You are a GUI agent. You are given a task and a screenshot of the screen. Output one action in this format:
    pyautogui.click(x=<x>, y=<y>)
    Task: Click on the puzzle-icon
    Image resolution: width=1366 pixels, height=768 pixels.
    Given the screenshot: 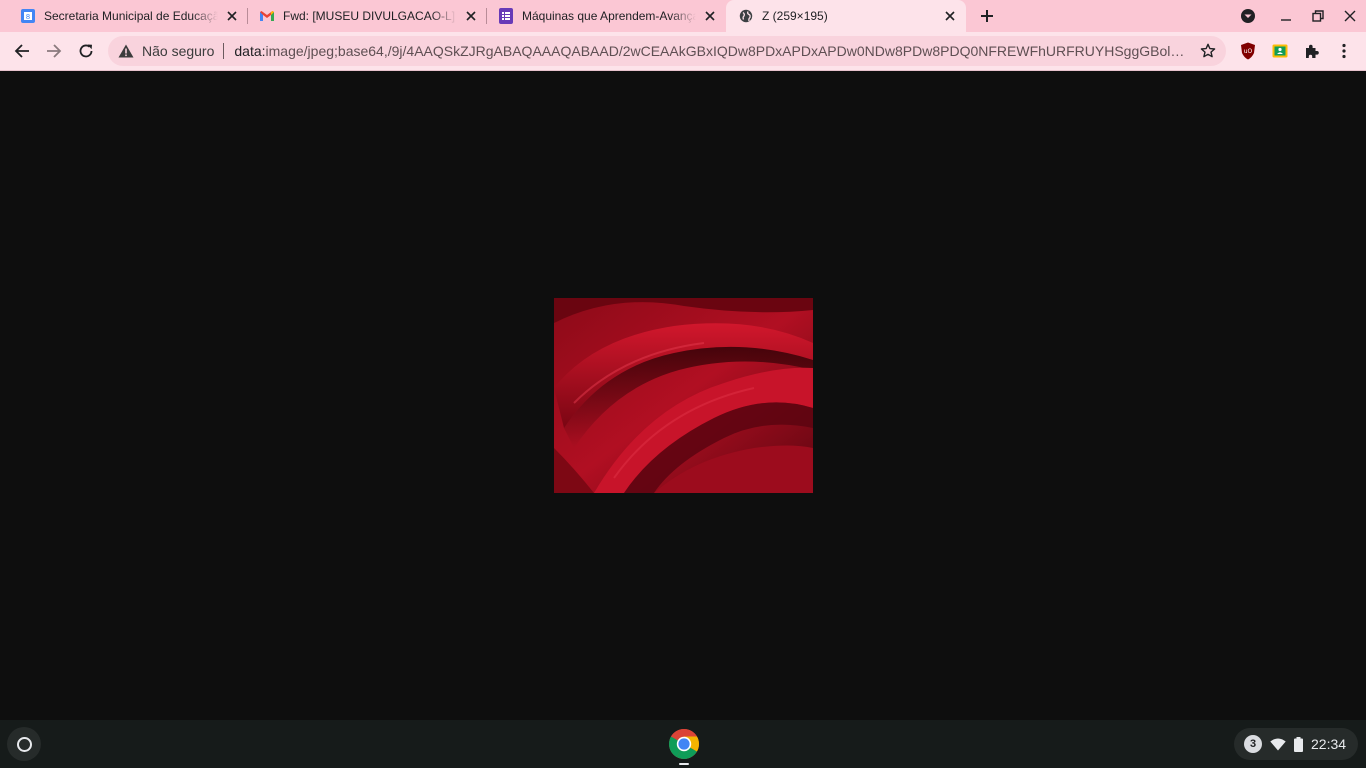 What is the action you would take?
    pyautogui.click(x=1312, y=51)
    